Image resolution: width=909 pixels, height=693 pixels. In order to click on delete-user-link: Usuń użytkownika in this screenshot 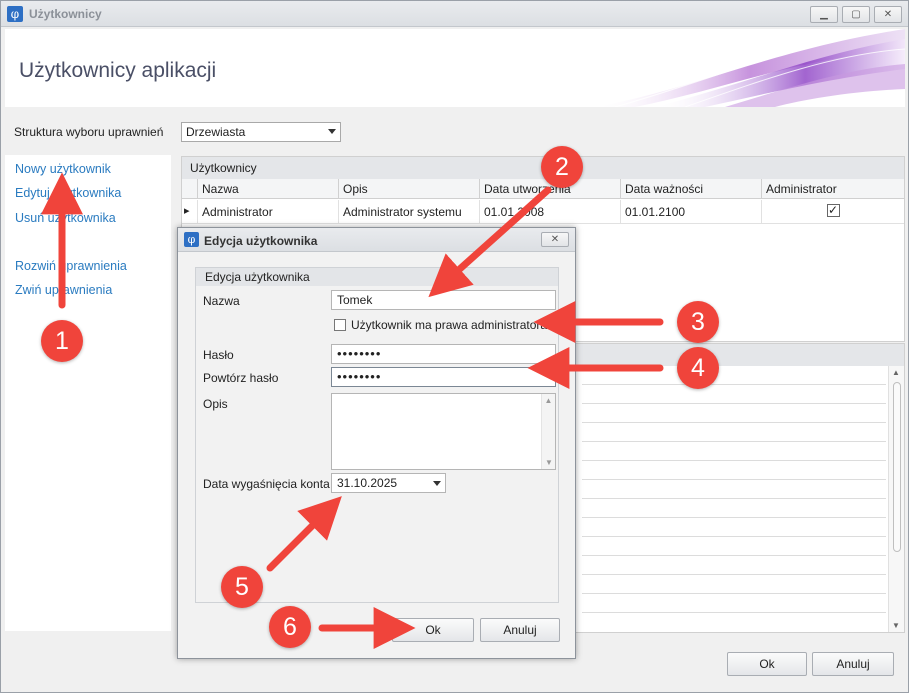, I will do `click(65, 218)`.